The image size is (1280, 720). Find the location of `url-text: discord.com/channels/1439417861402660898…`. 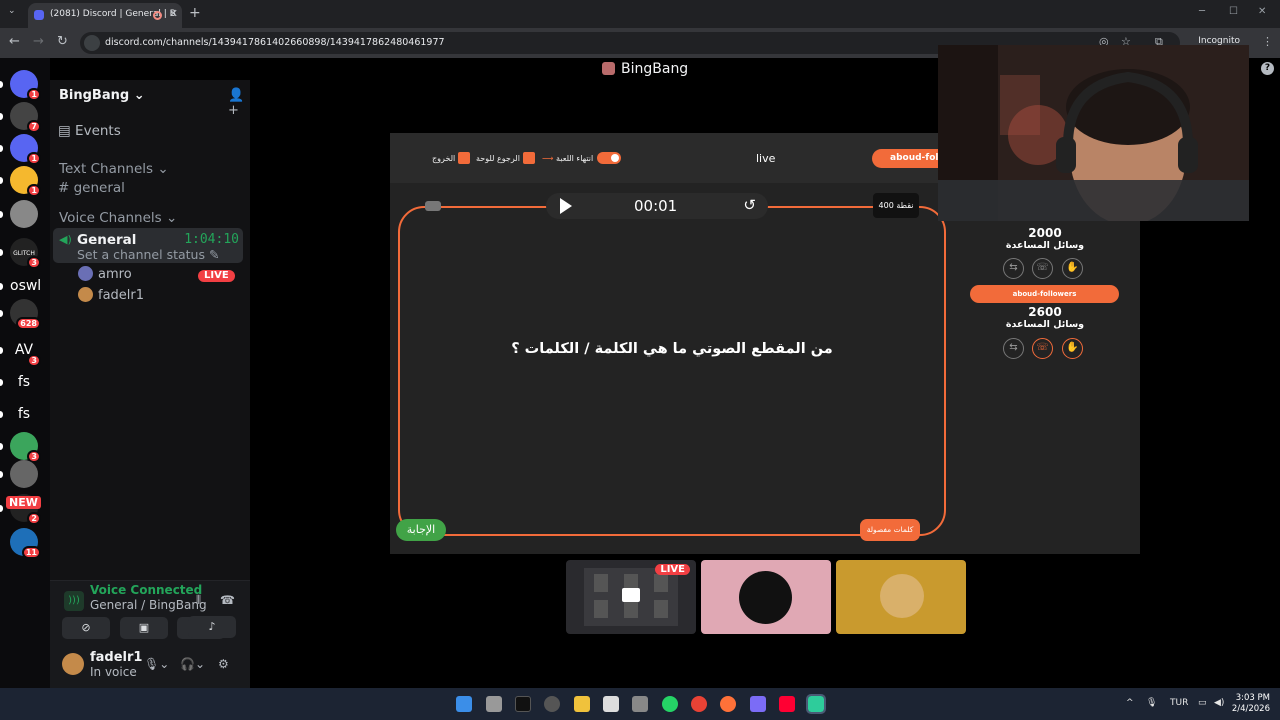

url-text: discord.com/channels/1439417861402660898… is located at coordinates (275, 42).